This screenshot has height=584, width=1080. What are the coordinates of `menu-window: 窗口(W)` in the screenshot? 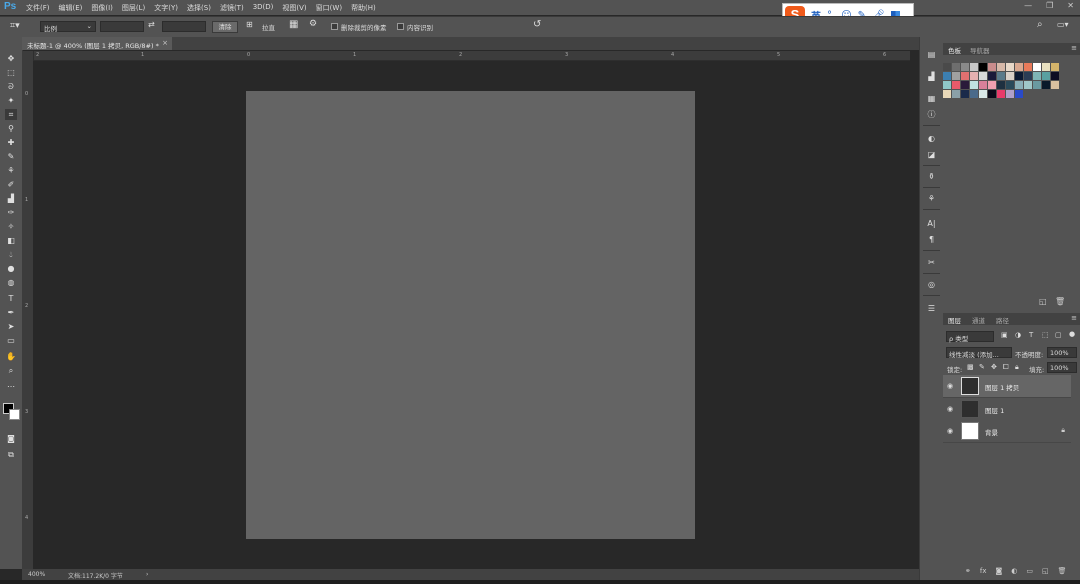 It's located at (329, 8).